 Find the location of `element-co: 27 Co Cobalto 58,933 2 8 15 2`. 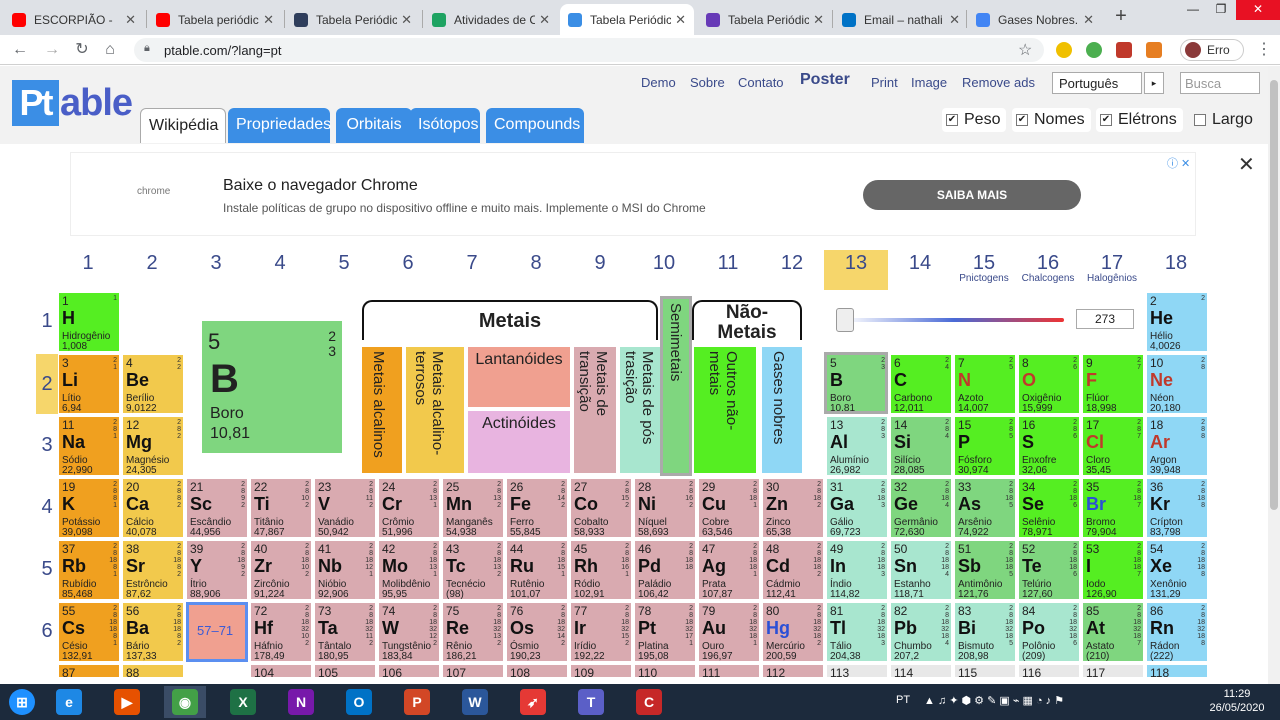

element-co: 27 Co Cobalto 58,933 2 8 15 2 is located at coordinates (601, 508).